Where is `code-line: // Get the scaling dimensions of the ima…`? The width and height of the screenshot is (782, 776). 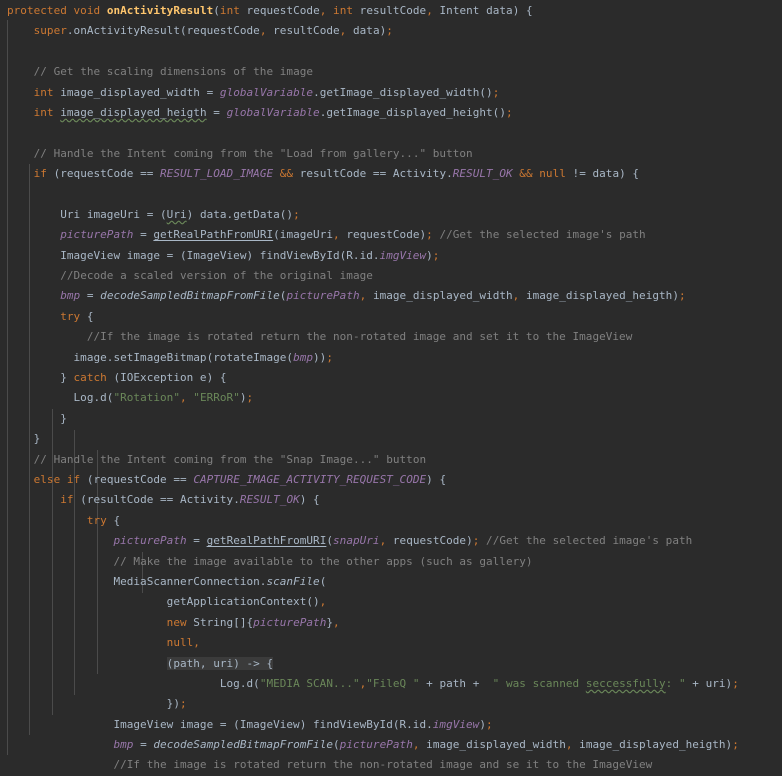 code-line: // Get the scaling dimensions of the ima… is located at coordinates (173, 72).